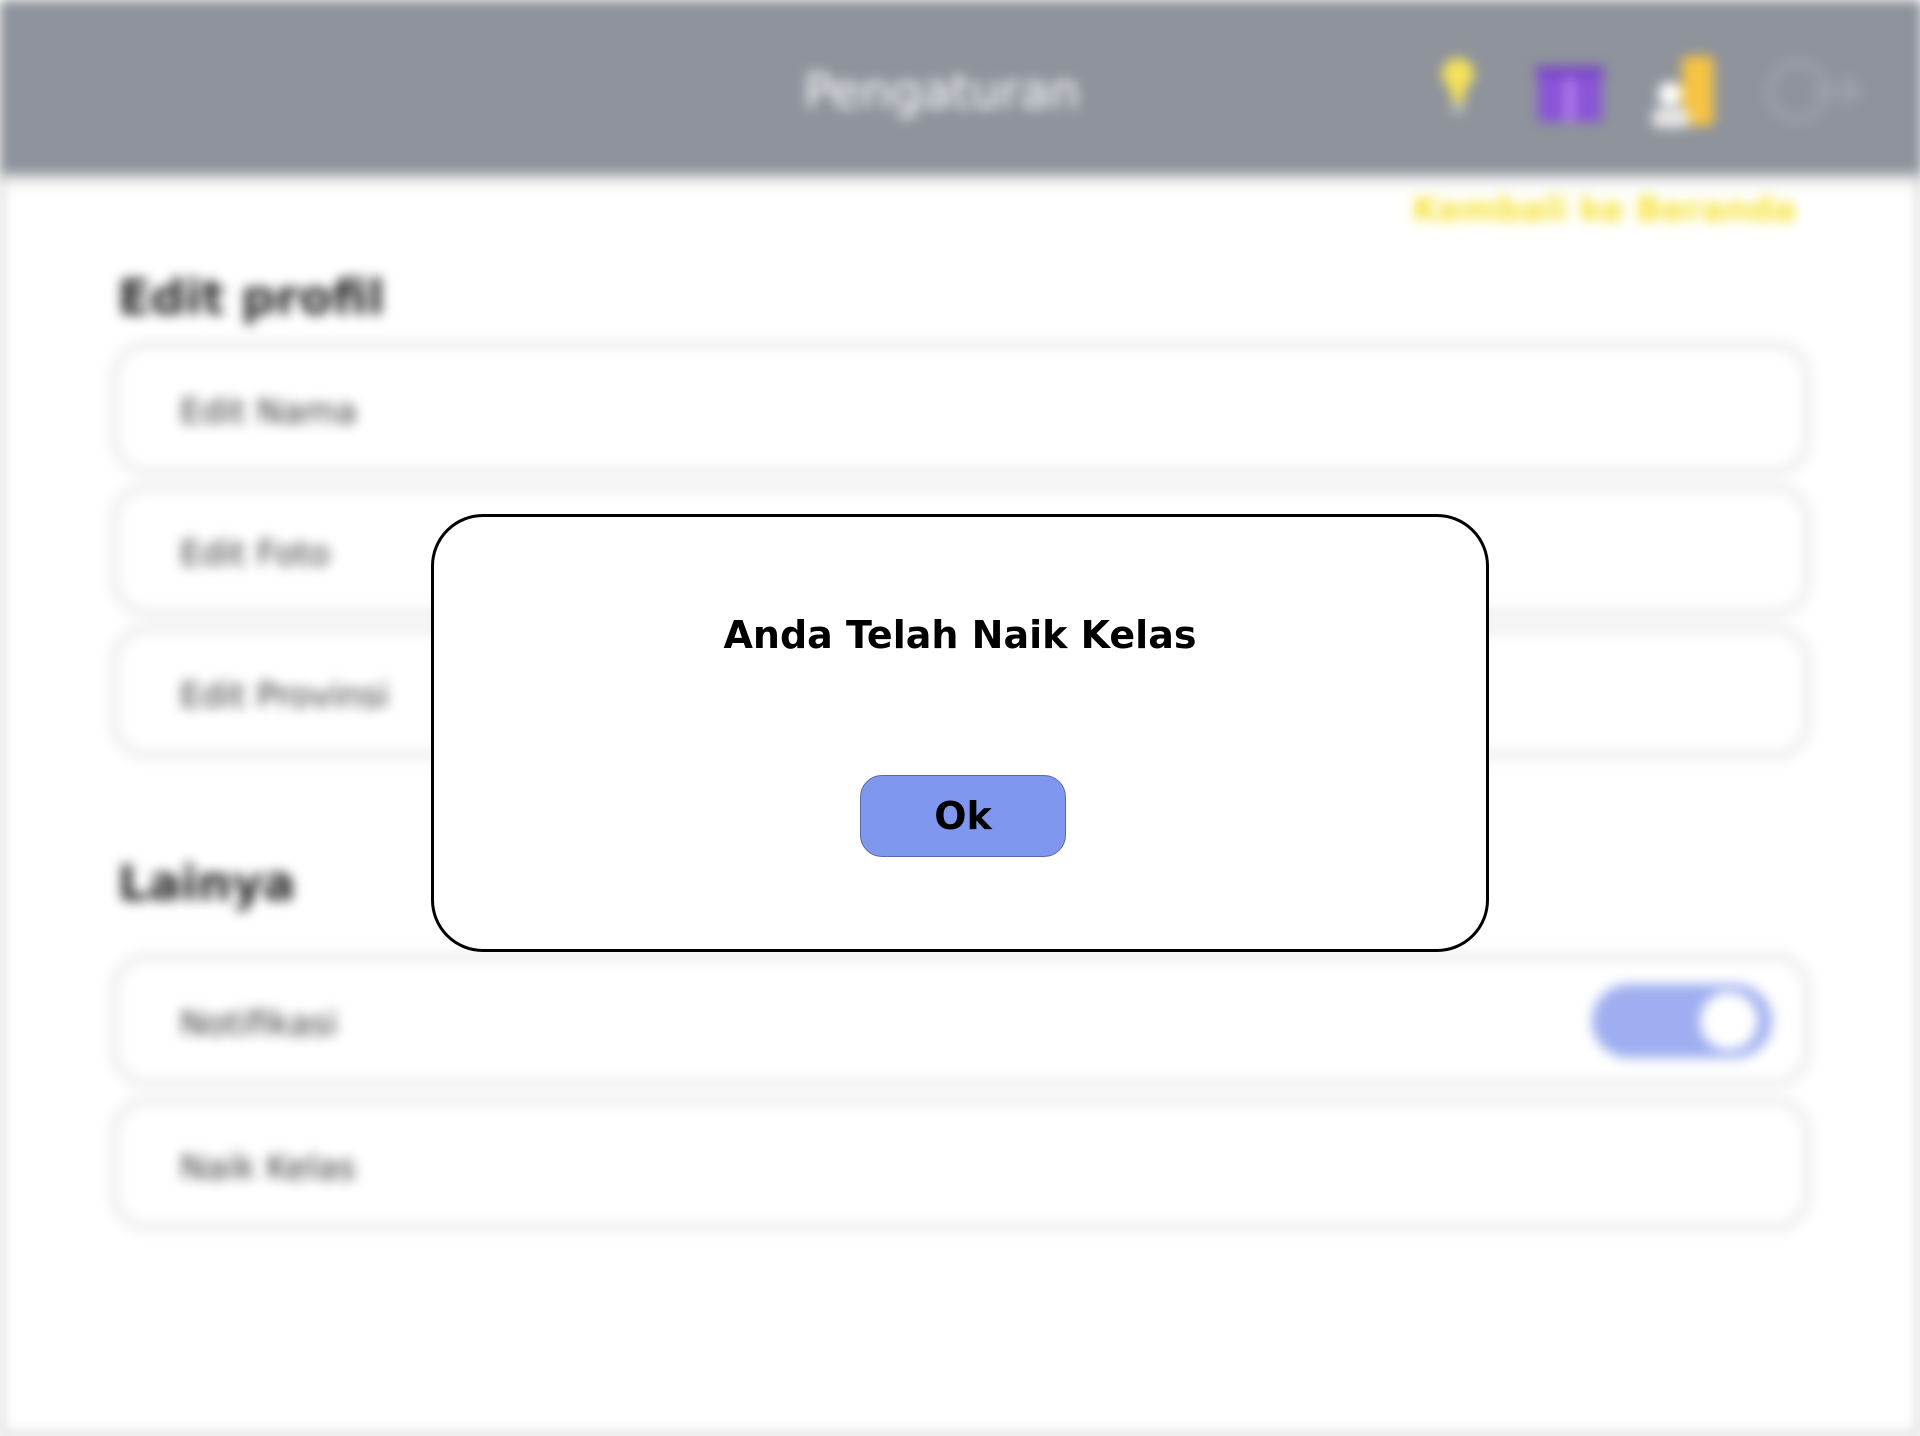 This screenshot has width=1920, height=1436. I want to click on item-label: Notifikasi, so click(259, 1024).